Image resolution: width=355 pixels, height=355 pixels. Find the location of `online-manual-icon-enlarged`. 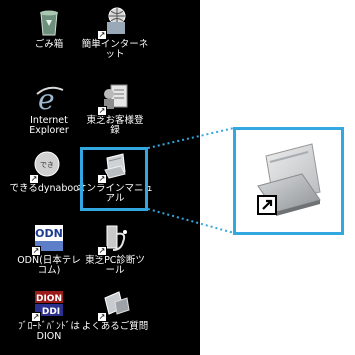

online-manual-icon-enlarged is located at coordinates (289, 179).